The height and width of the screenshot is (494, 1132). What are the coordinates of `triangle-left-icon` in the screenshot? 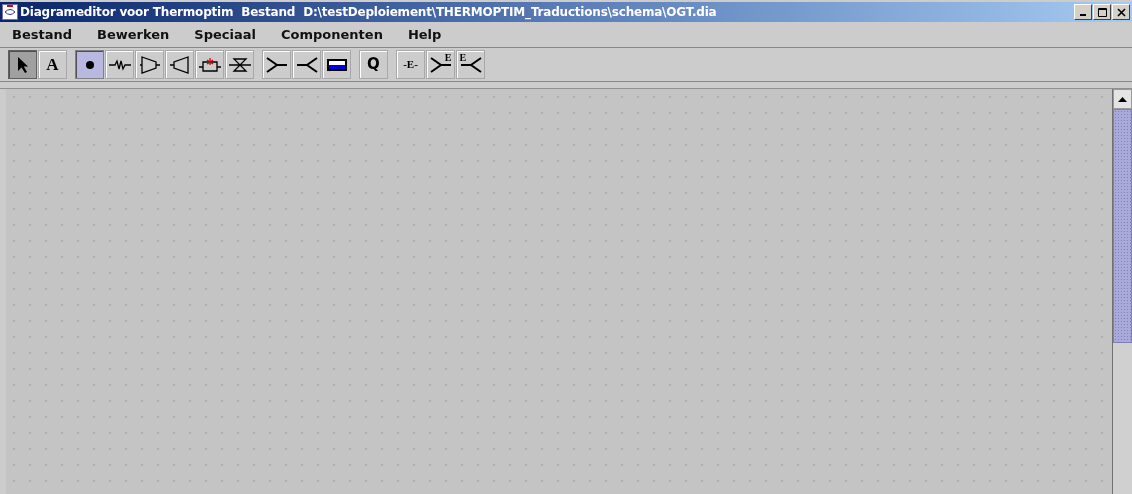 It's located at (179, 64).